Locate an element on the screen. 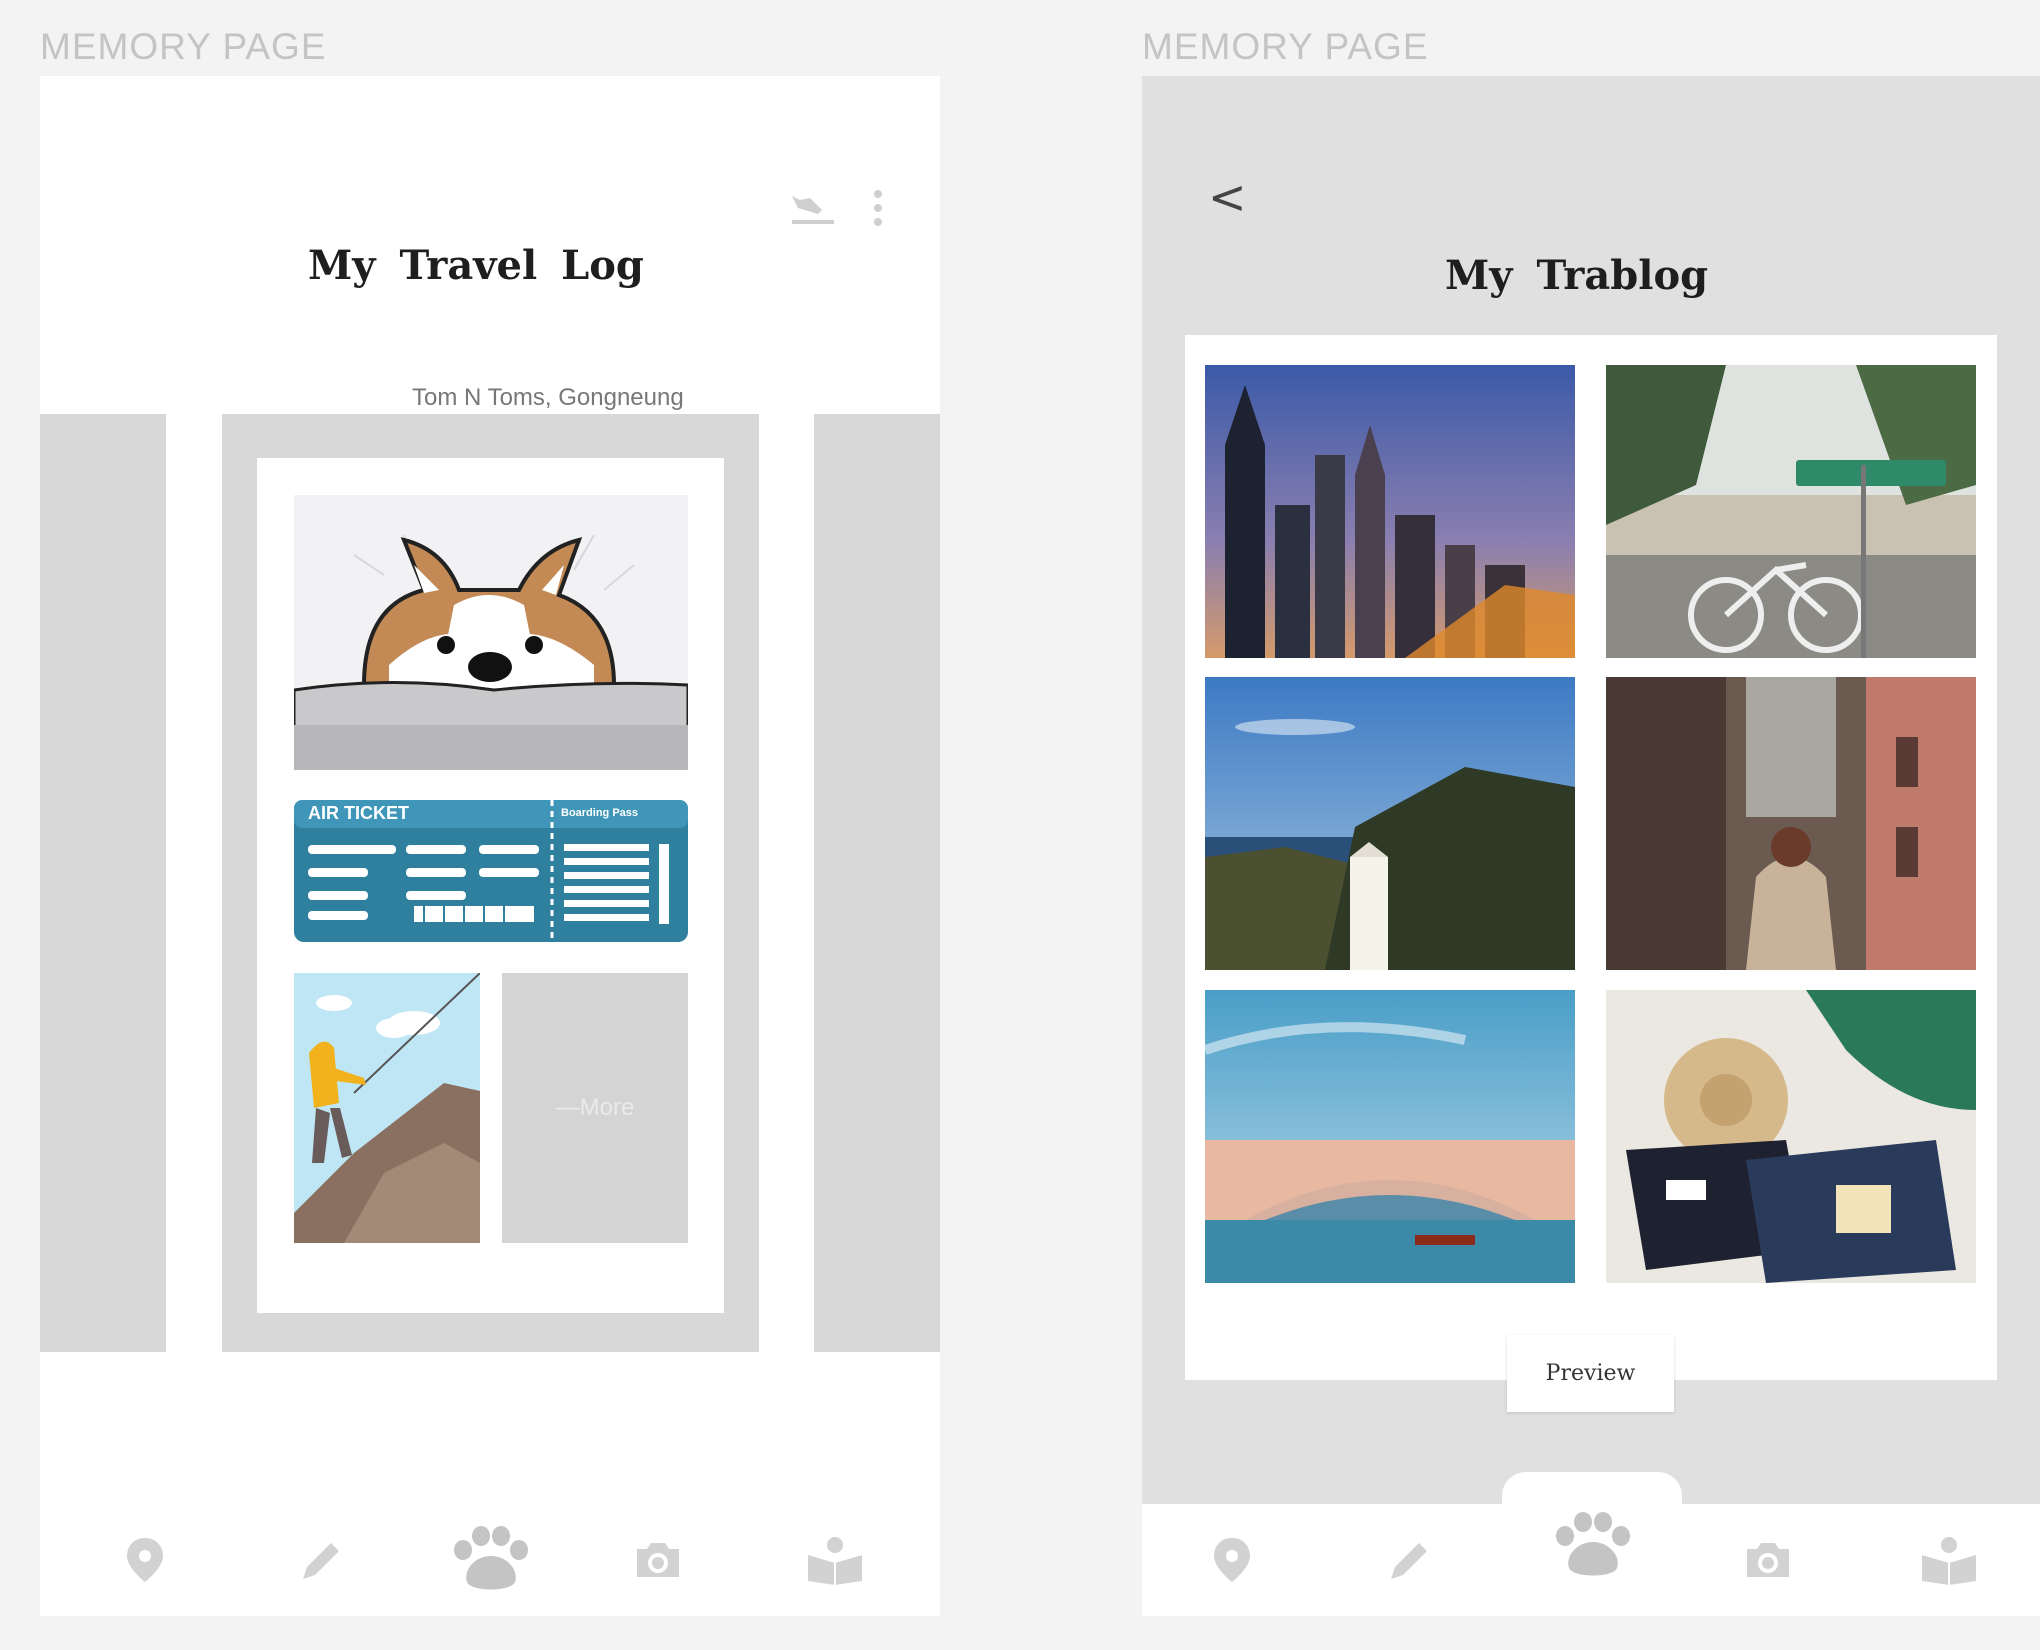  page-preview-left is located at coordinates (103, 883).